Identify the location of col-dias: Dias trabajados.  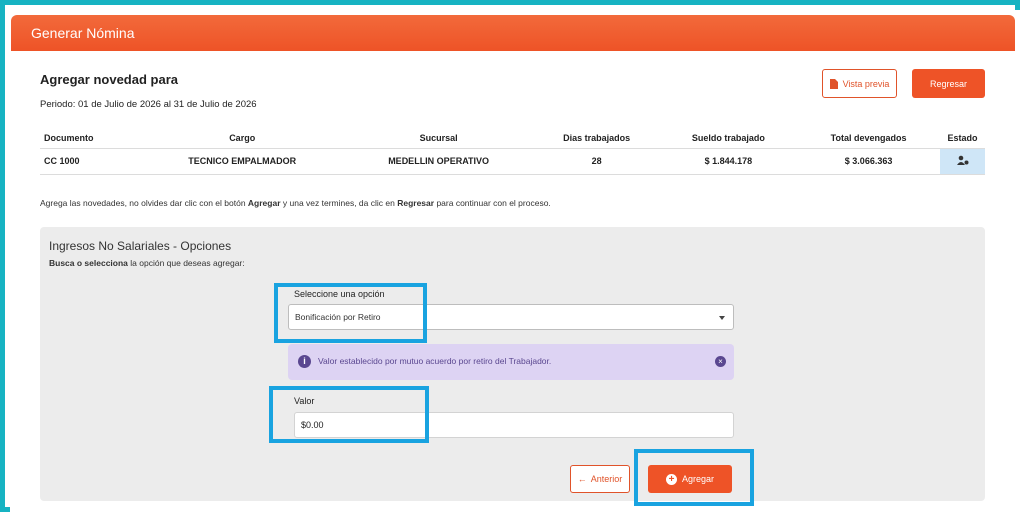
(597, 137).